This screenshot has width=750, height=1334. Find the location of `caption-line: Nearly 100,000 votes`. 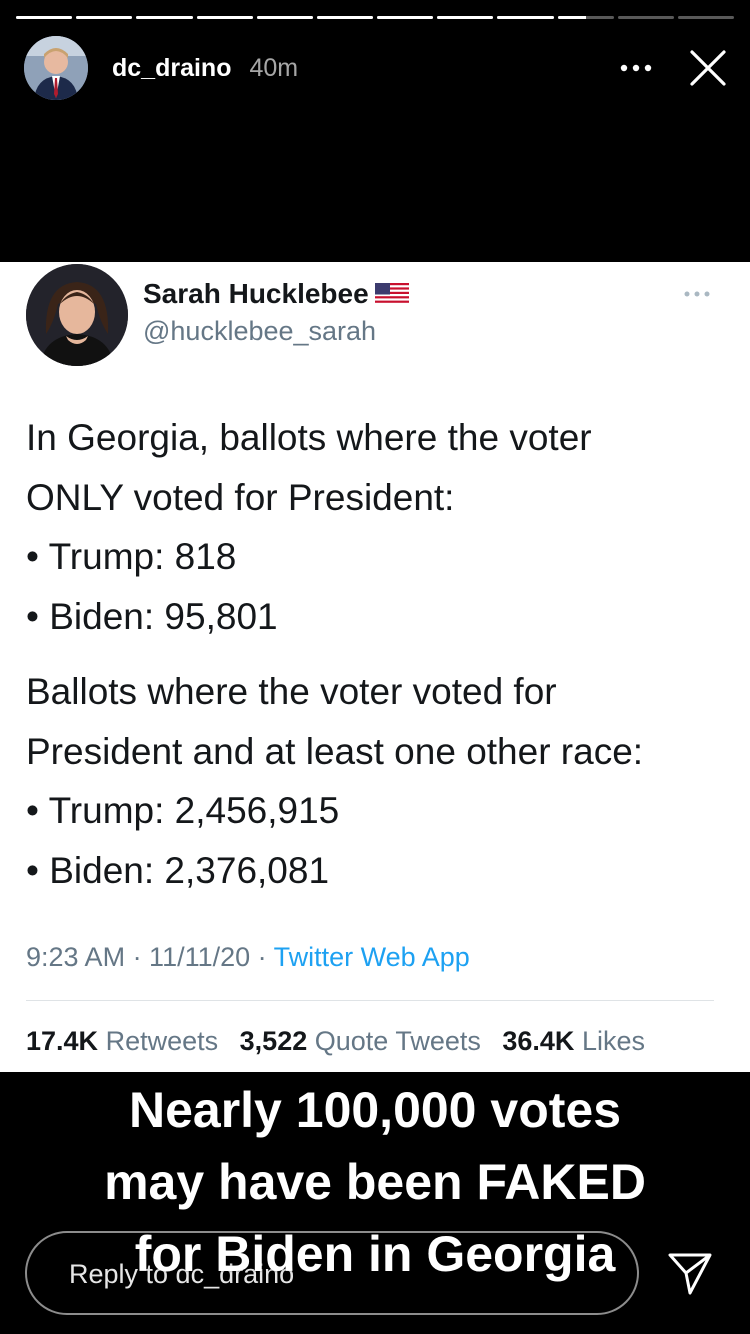

caption-line: Nearly 100,000 votes is located at coordinates (375, 1110).